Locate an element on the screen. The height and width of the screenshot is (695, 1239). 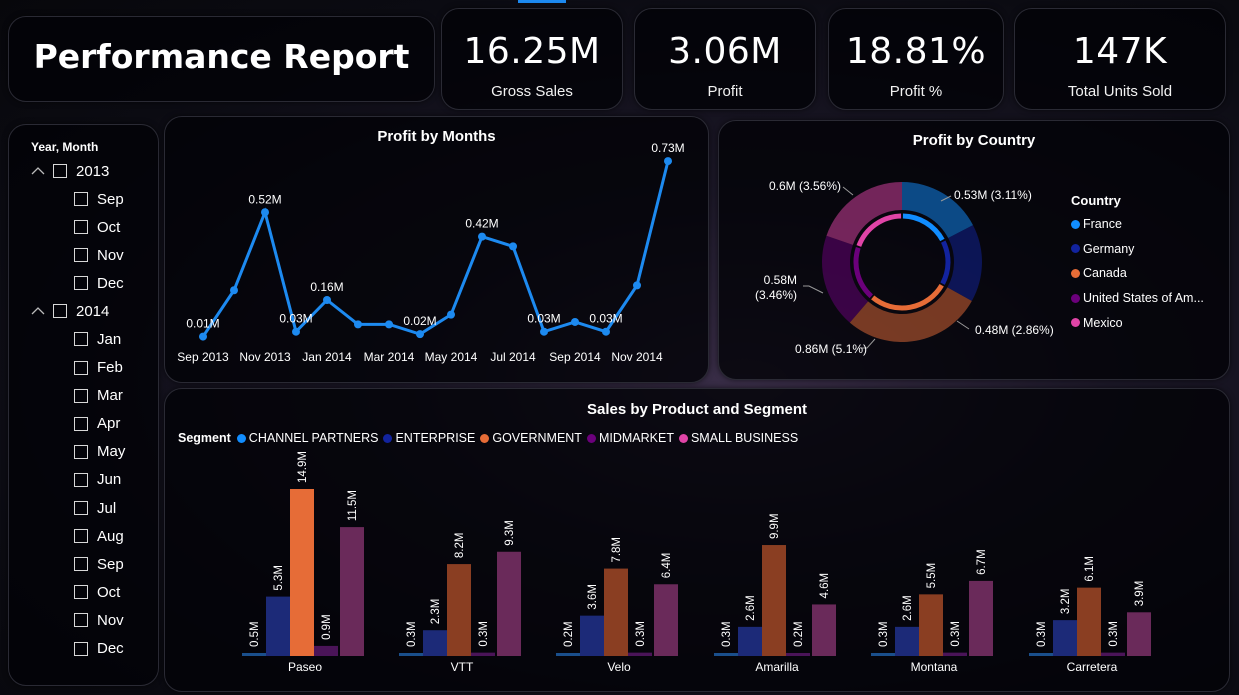
legend-dot is located at coordinates (1075, 298).